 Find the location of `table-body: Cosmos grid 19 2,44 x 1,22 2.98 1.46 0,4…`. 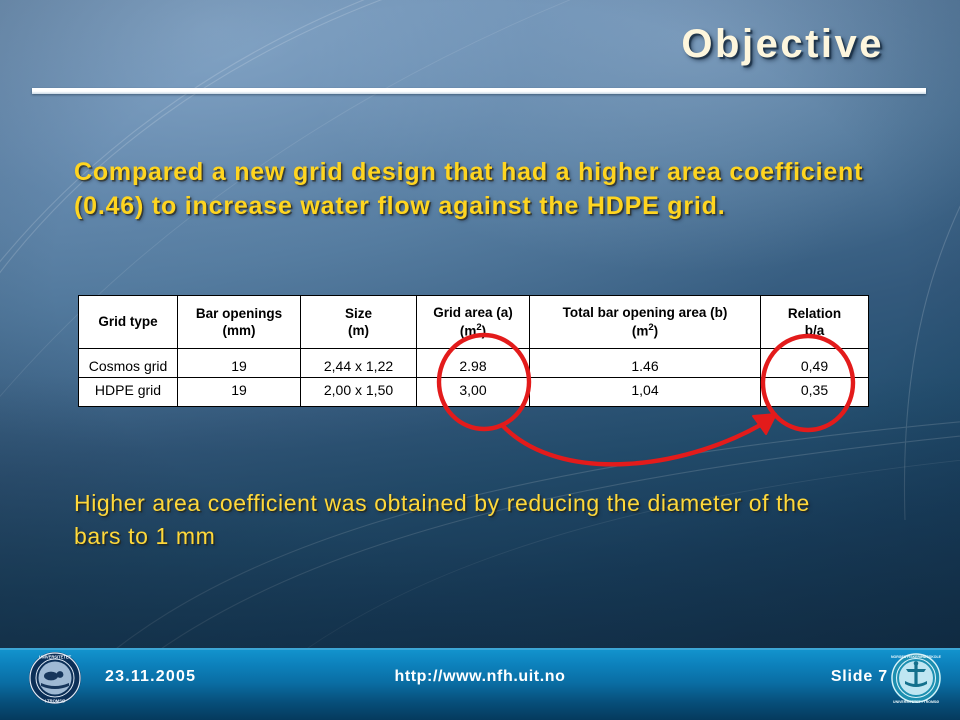

table-body: Cosmos grid 19 2,44 x 1,22 2.98 1.46 0,4… is located at coordinates (473, 377).